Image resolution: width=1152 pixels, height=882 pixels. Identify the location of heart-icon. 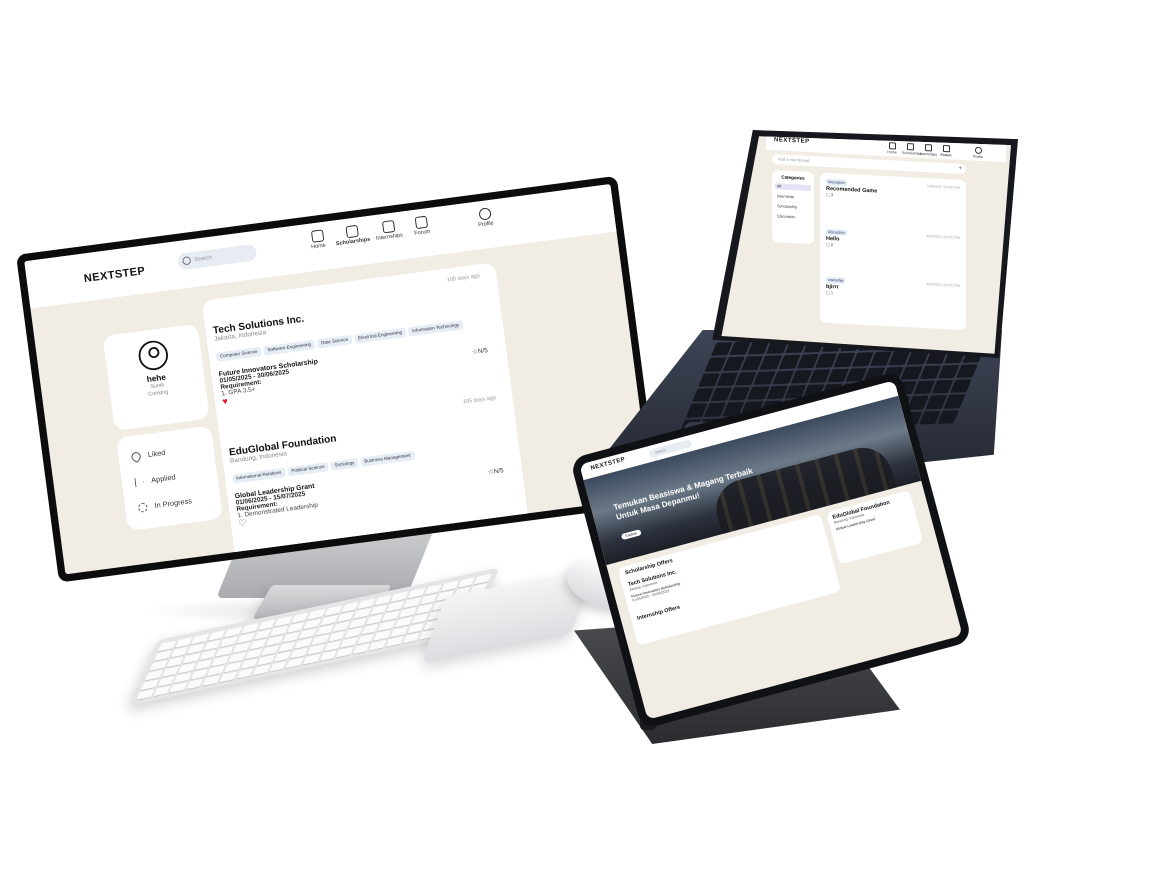
(136, 457).